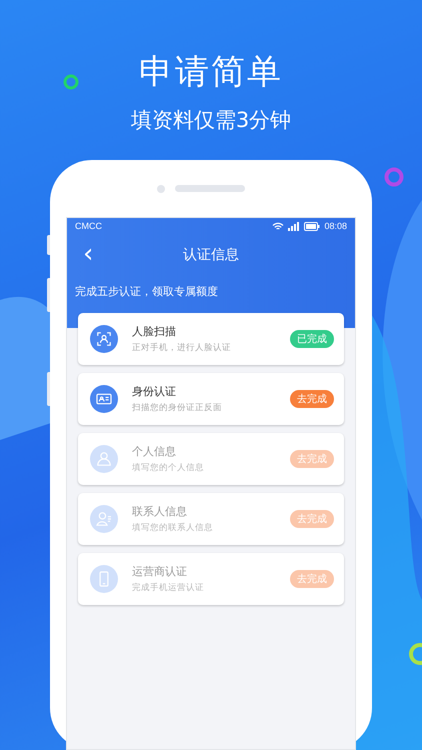 The width and height of the screenshot is (422, 750). Describe the element at coordinates (168, 468) in the screenshot. I see `step-description: 填写您的个人信息` at that location.